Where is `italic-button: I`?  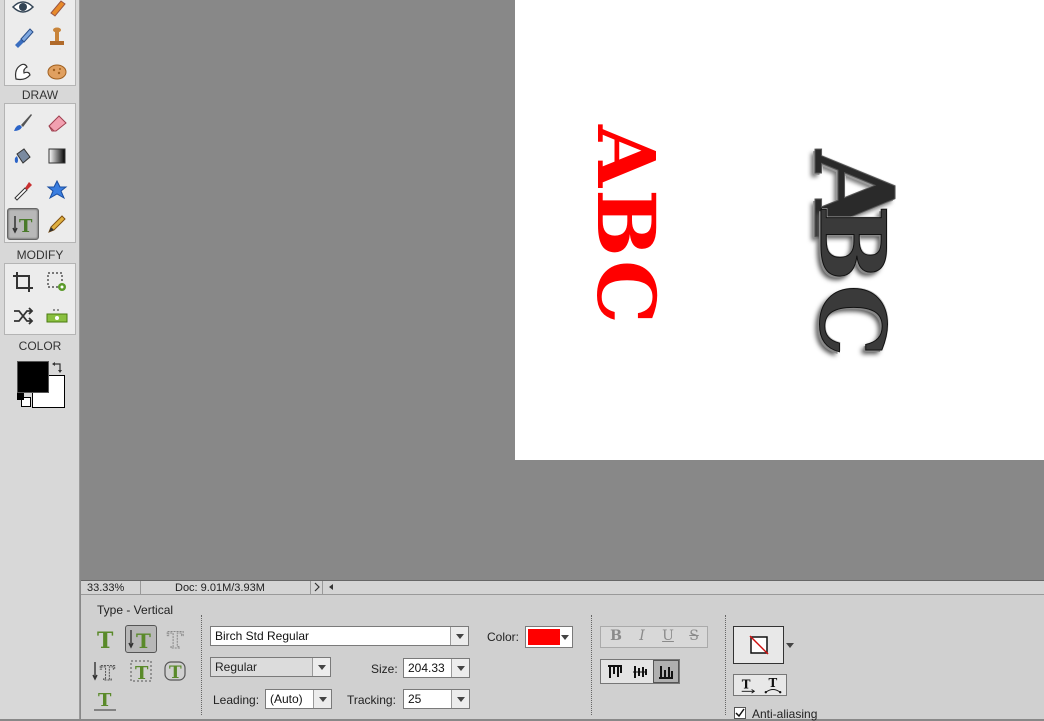 italic-button: I is located at coordinates (642, 636).